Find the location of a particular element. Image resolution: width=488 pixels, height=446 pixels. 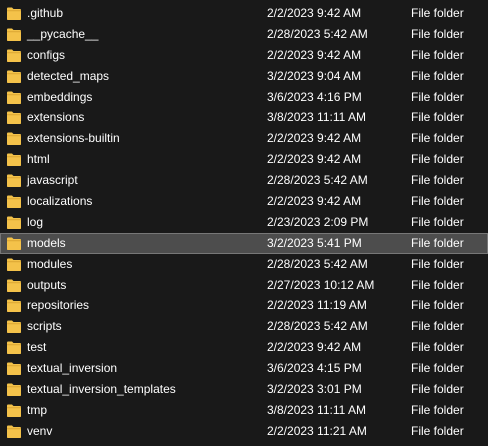

file-name: log is located at coordinates (35, 221).